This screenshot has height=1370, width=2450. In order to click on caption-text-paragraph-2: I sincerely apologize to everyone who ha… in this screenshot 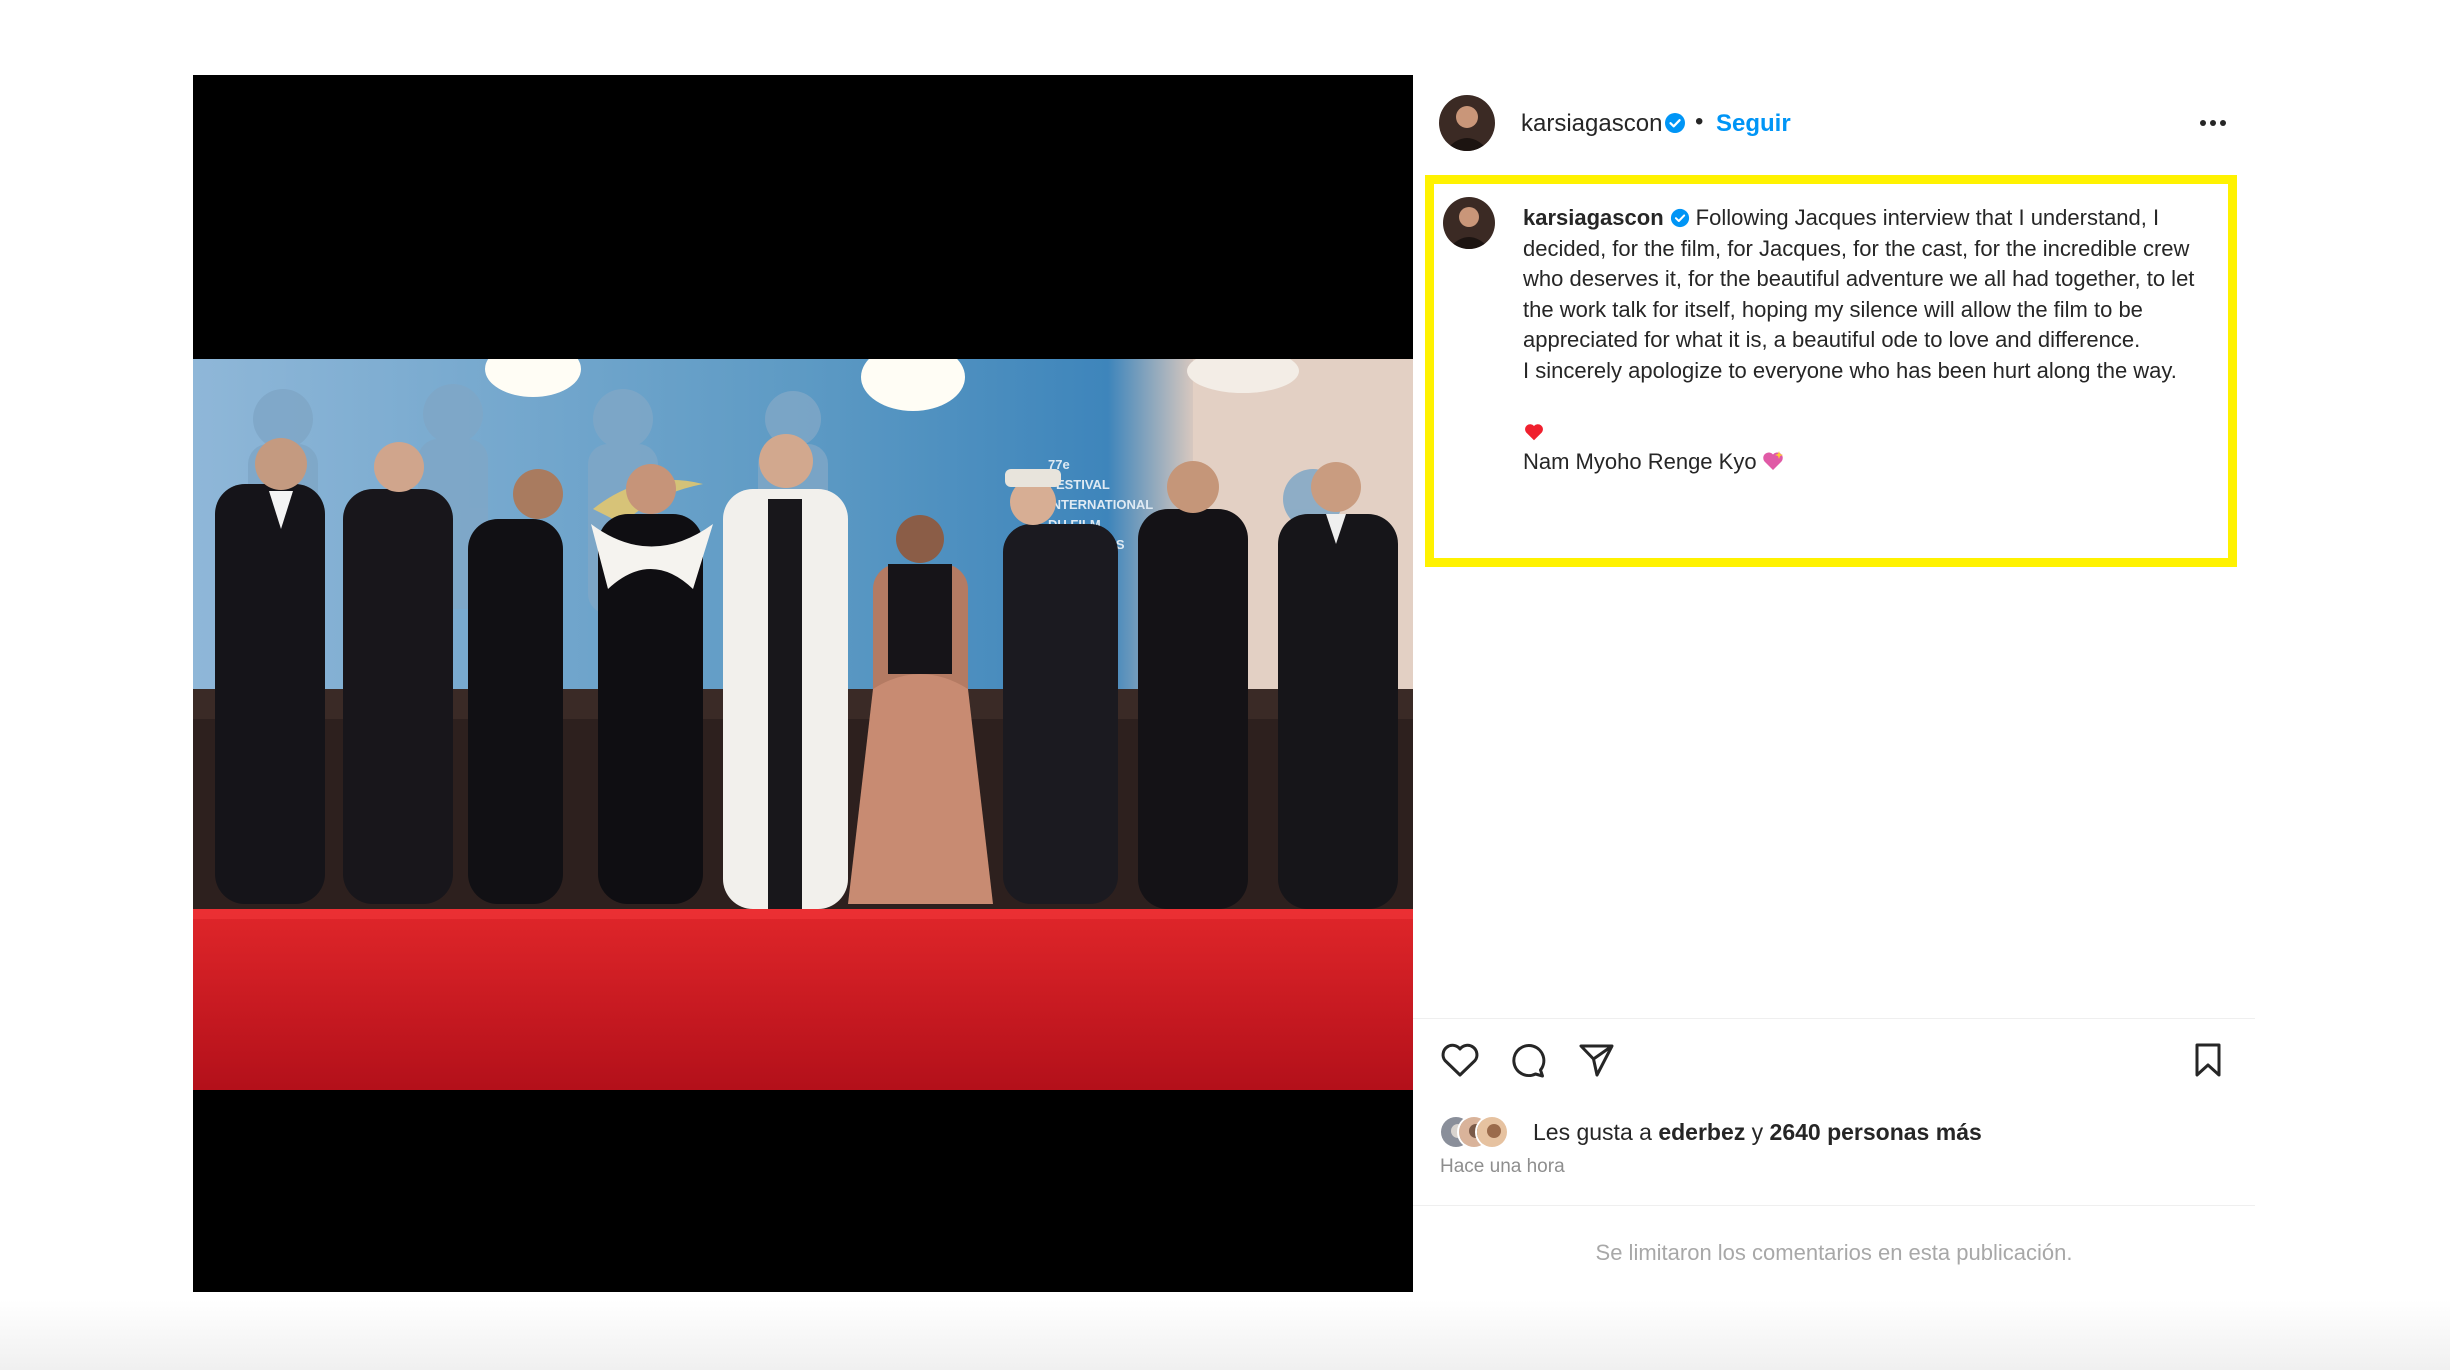, I will do `click(1850, 370)`.